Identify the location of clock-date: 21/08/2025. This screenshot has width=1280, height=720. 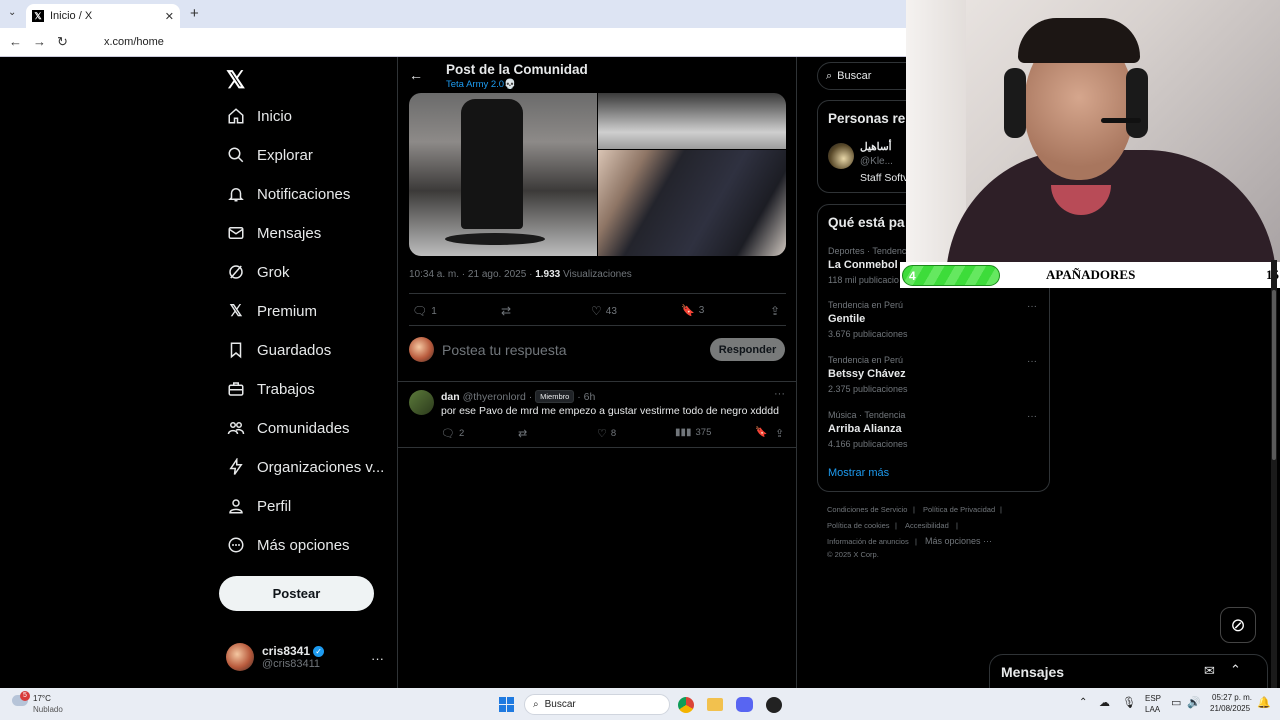
(1230, 708).